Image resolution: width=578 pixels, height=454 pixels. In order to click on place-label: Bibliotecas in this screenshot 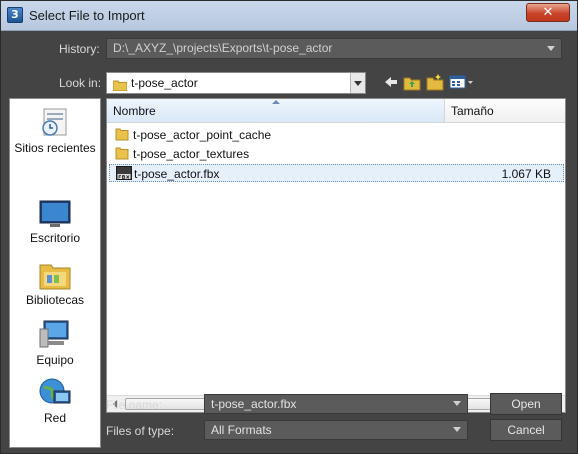, I will do `click(55, 300)`.